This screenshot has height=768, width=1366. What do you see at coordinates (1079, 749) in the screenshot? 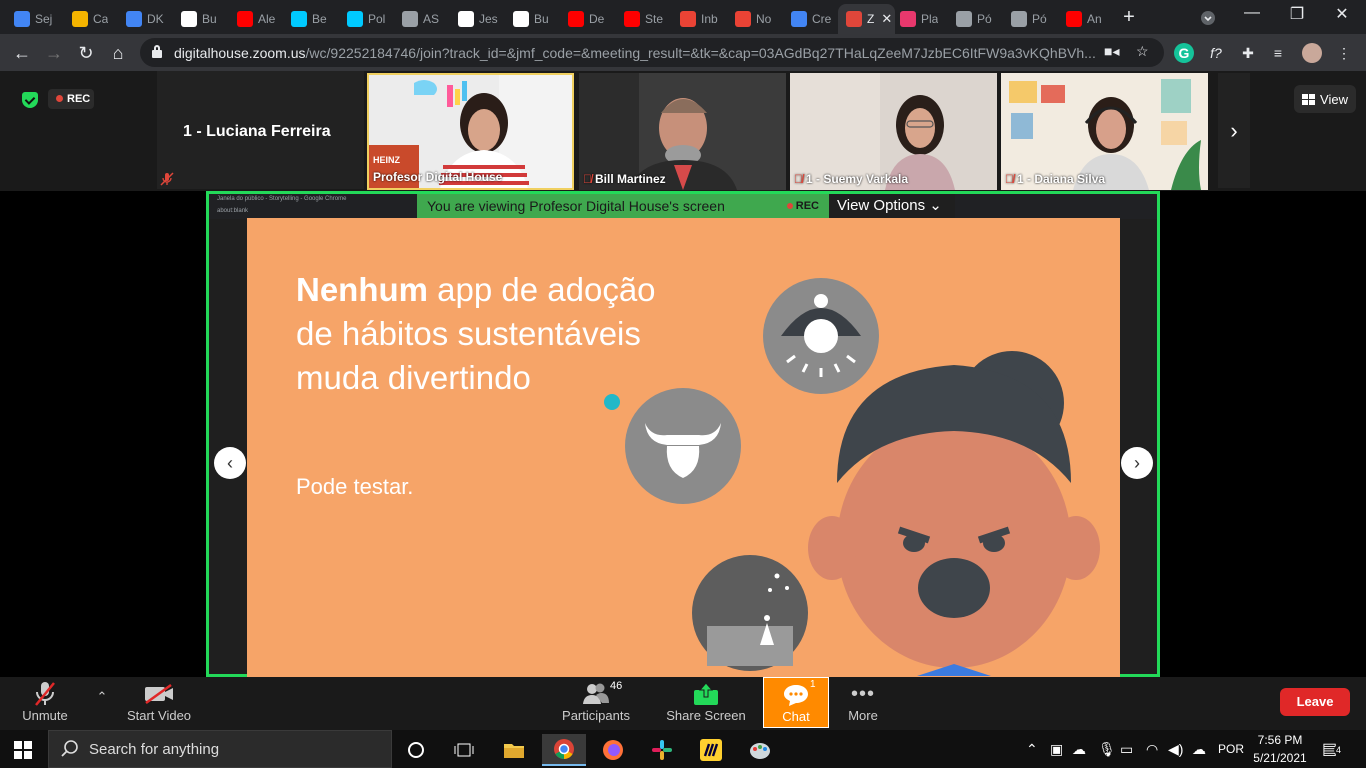
I see `onedrive-icon: ☁` at bounding box center [1079, 749].